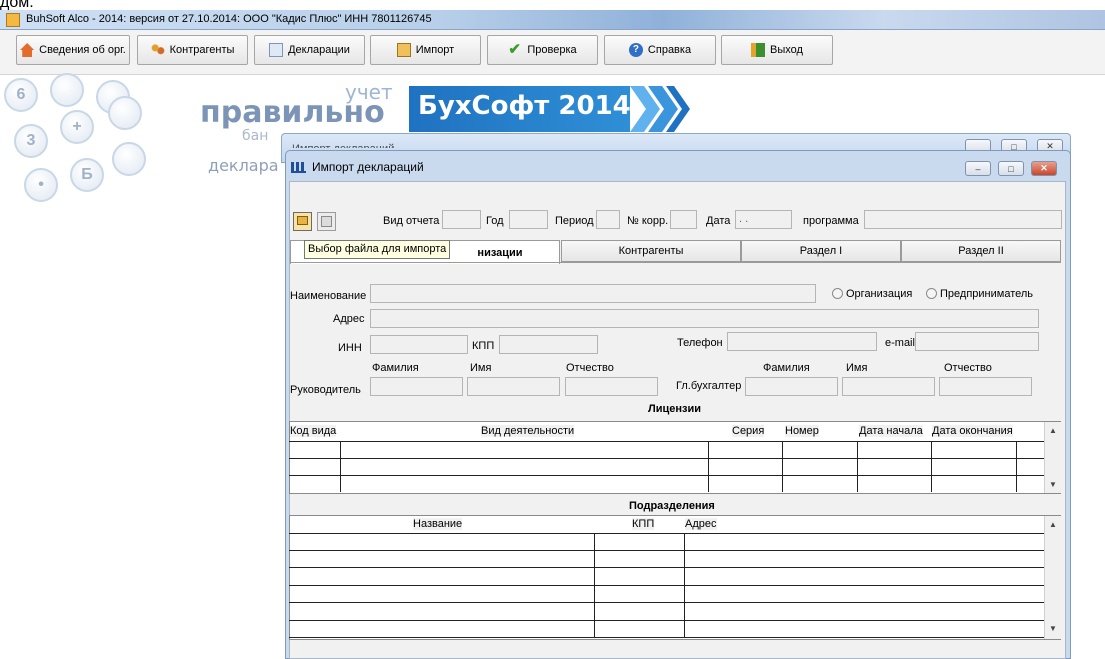 The width and height of the screenshot is (1105, 659). Describe the element at coordinates (349, 319) in the screenshot. I see `address-label: Адрес` at that location.